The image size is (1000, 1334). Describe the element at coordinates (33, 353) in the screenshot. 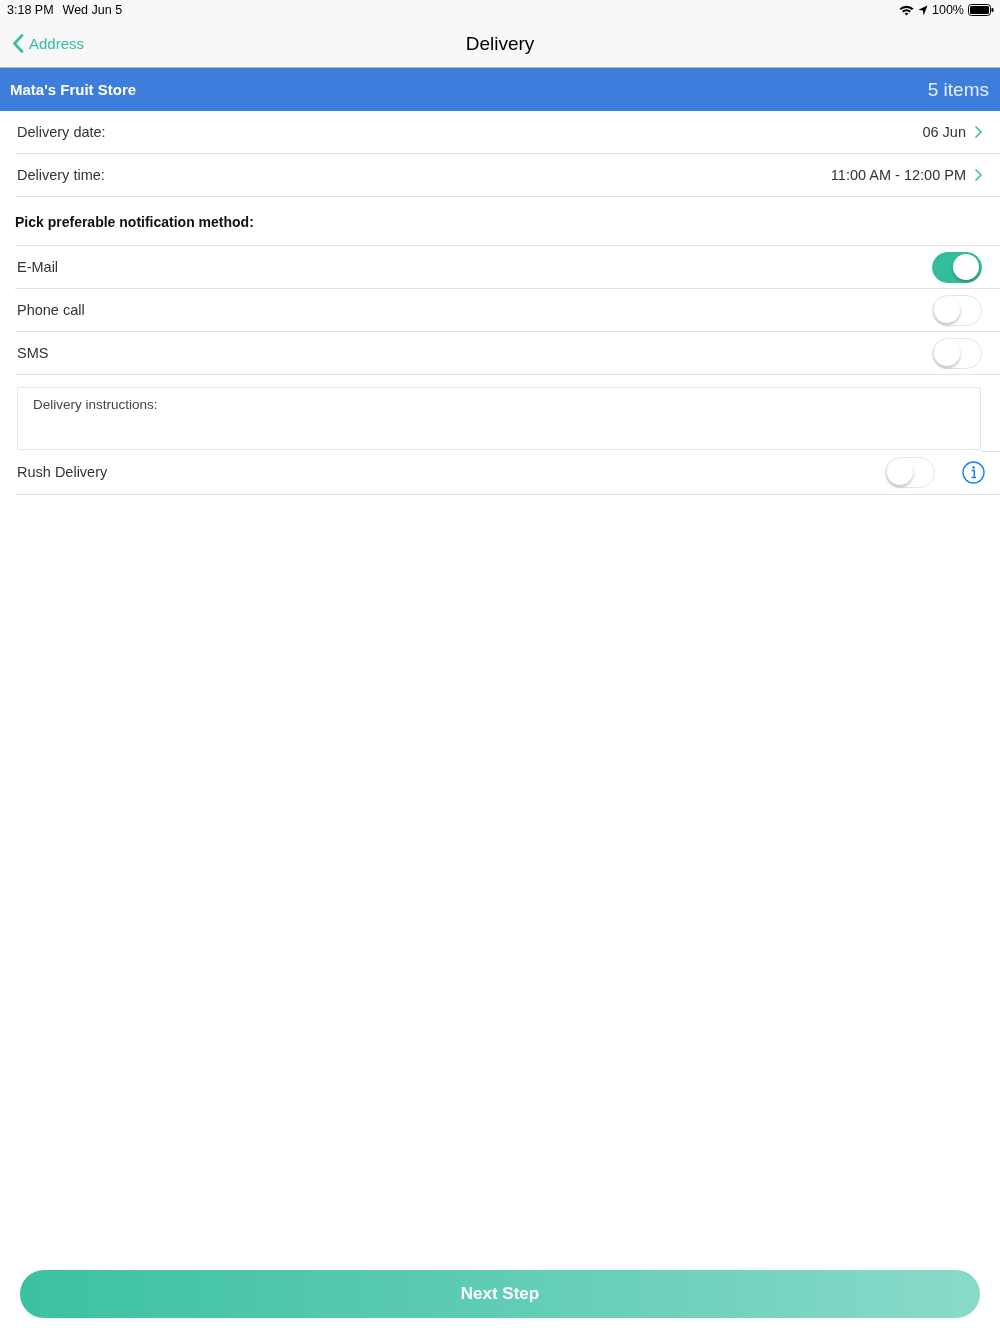

I see `option-label: SMS` at that location.